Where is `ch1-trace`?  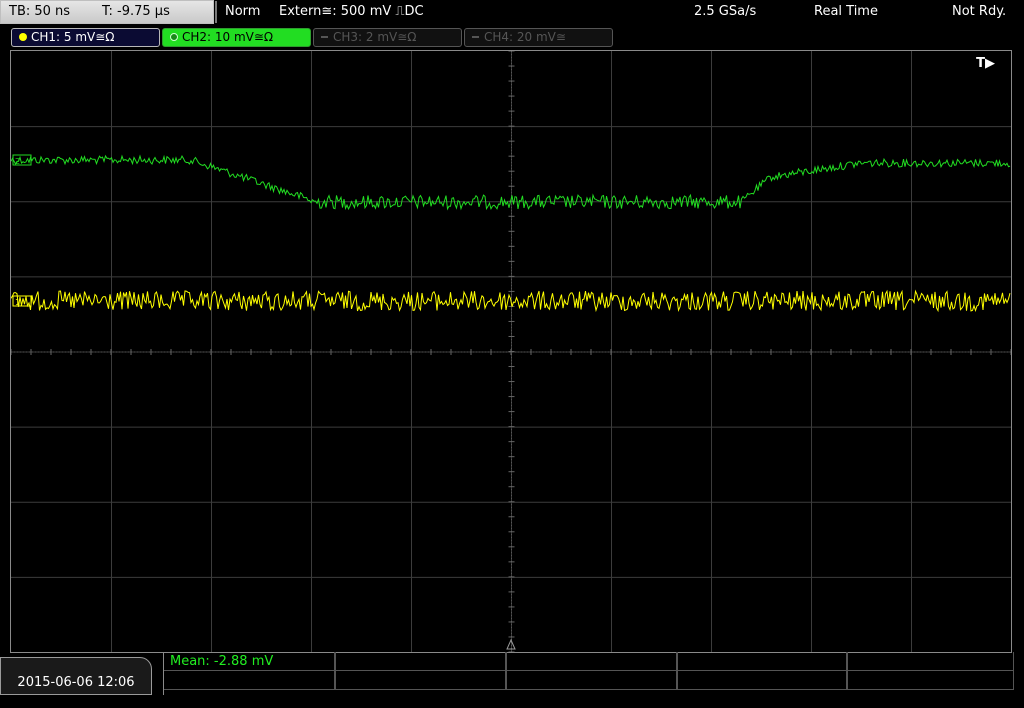
ch1-trace is located at coordinates (511, 301).